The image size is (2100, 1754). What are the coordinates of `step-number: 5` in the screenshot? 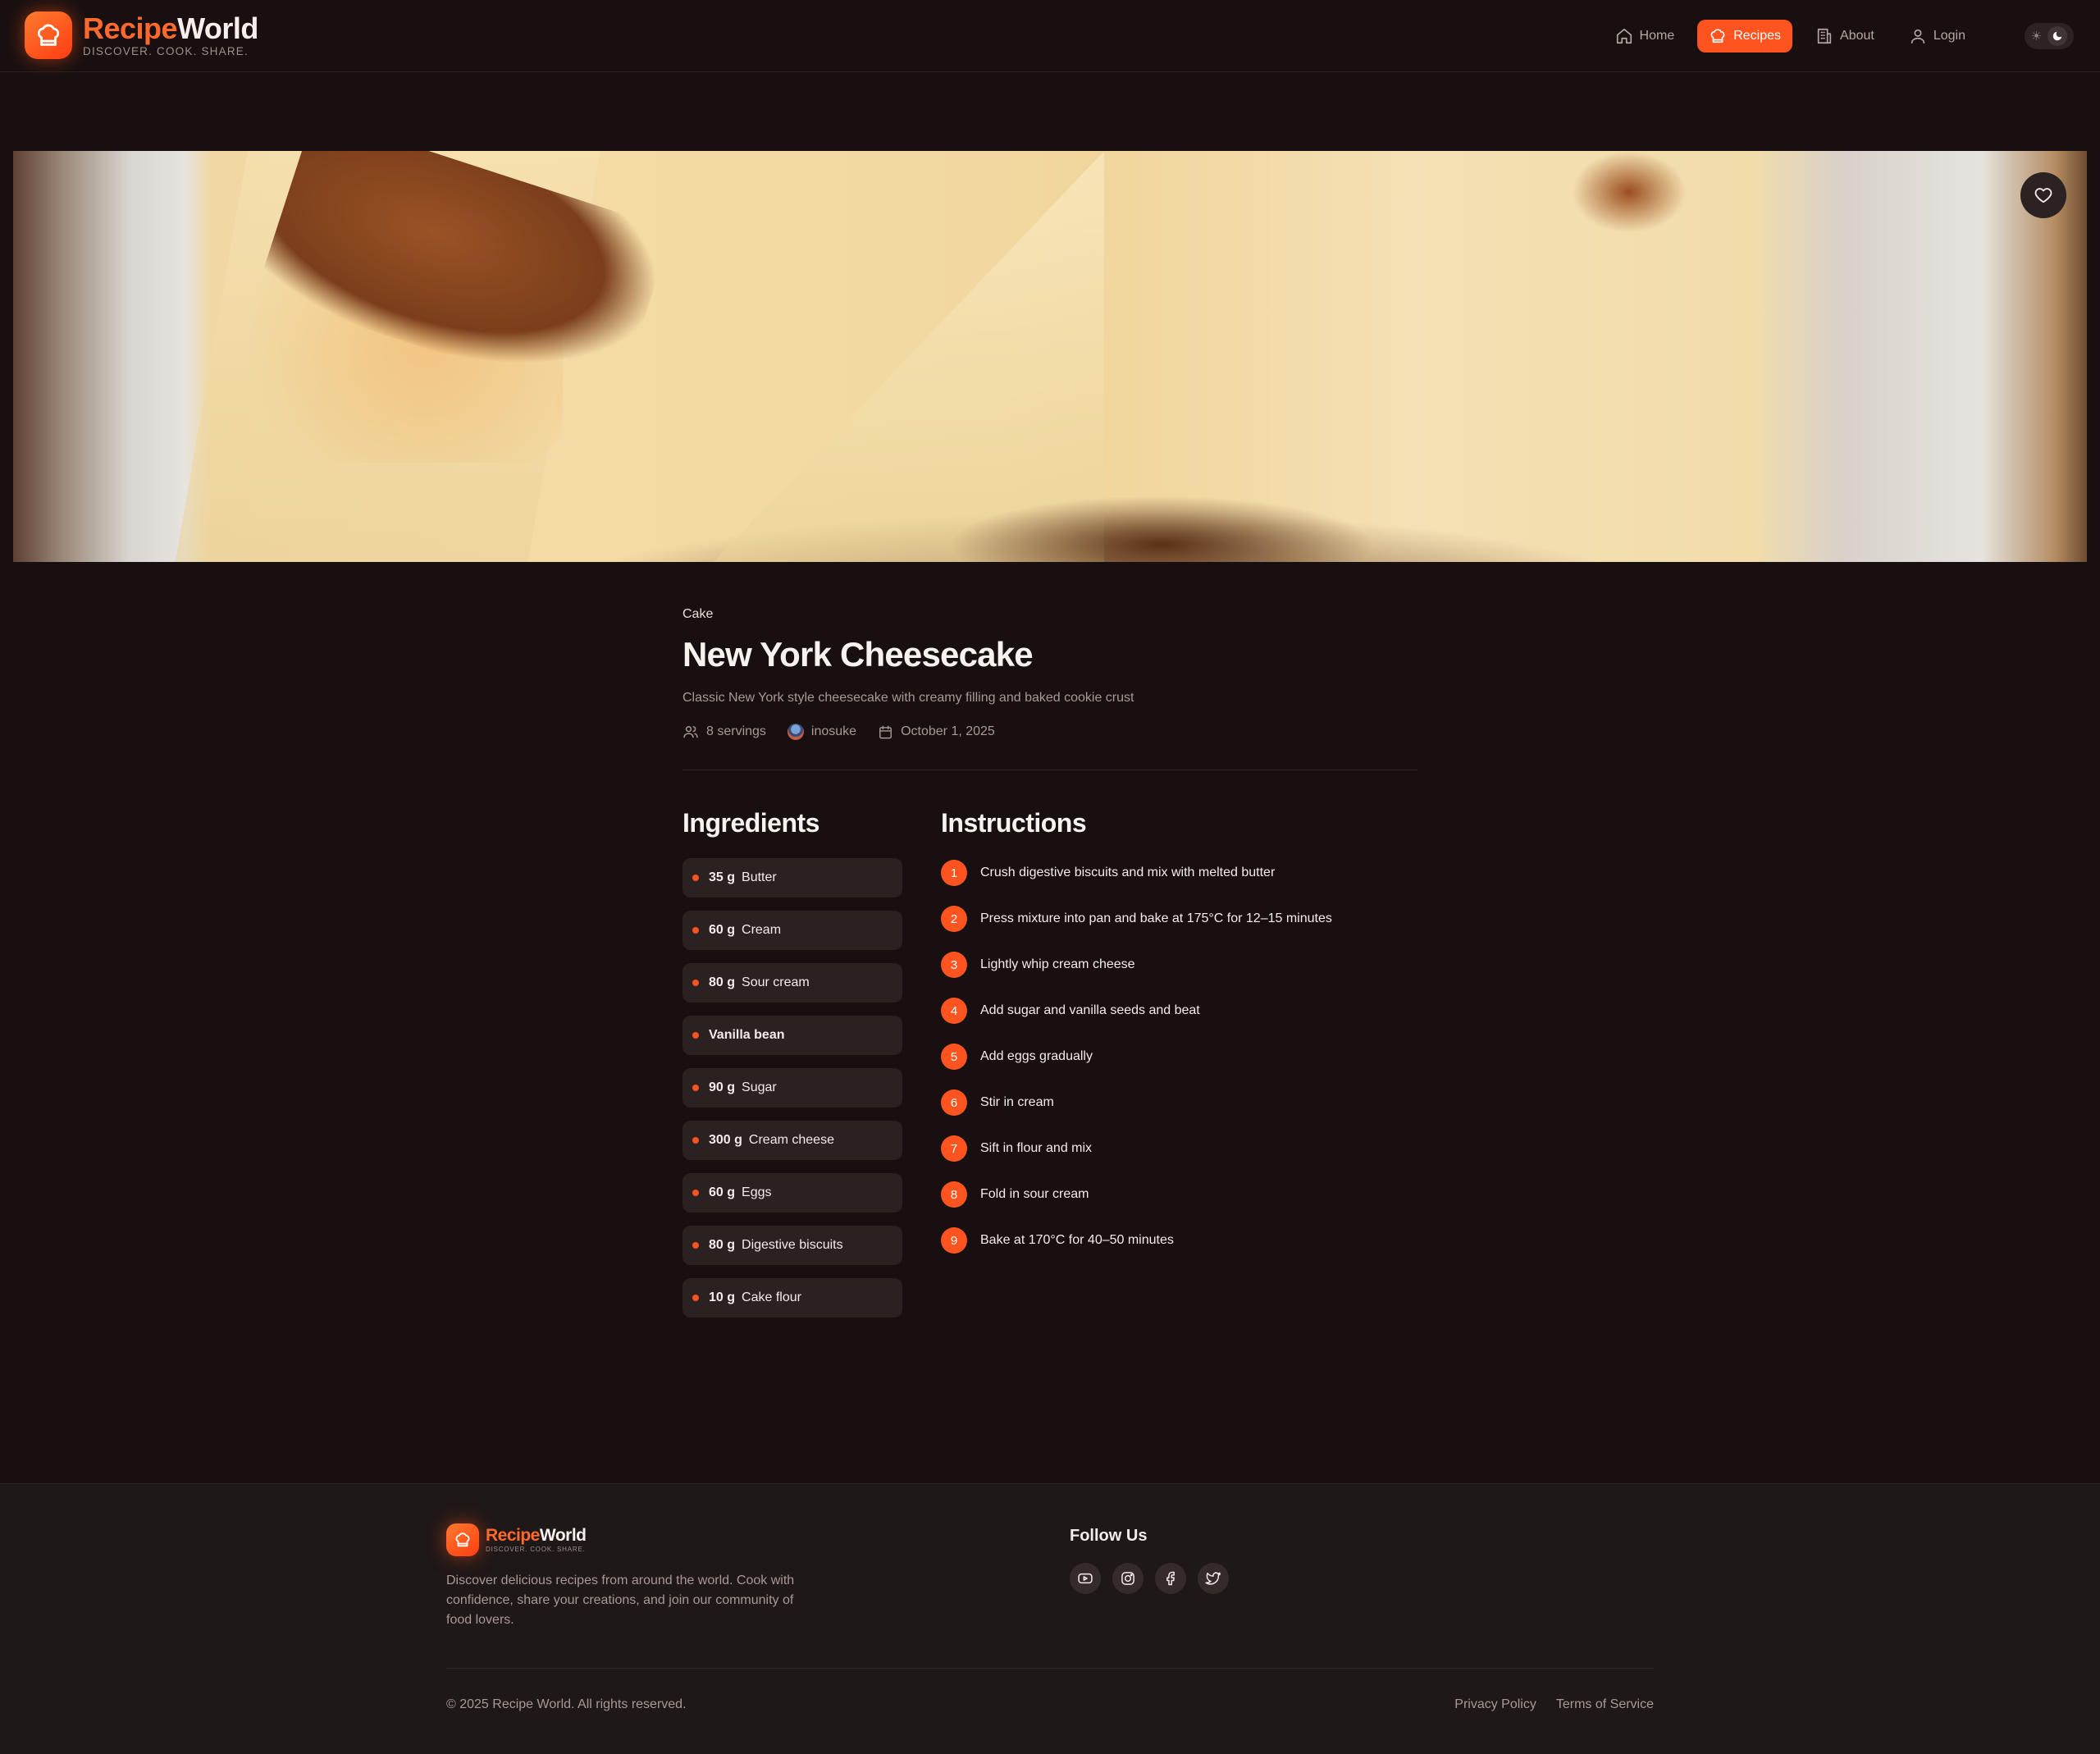 It's located at (954, 1057).